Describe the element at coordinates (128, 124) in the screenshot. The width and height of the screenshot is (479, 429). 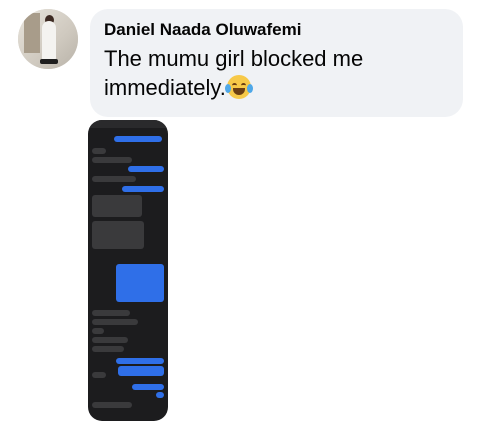
I see `status-bar` at that location.